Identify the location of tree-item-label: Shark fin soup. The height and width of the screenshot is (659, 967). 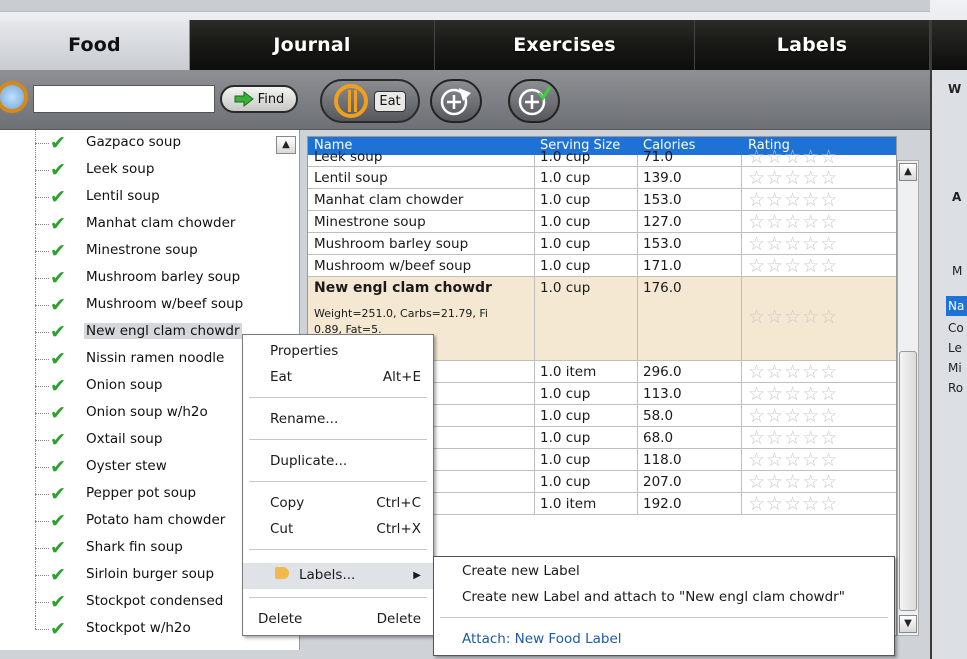
(134, 547).